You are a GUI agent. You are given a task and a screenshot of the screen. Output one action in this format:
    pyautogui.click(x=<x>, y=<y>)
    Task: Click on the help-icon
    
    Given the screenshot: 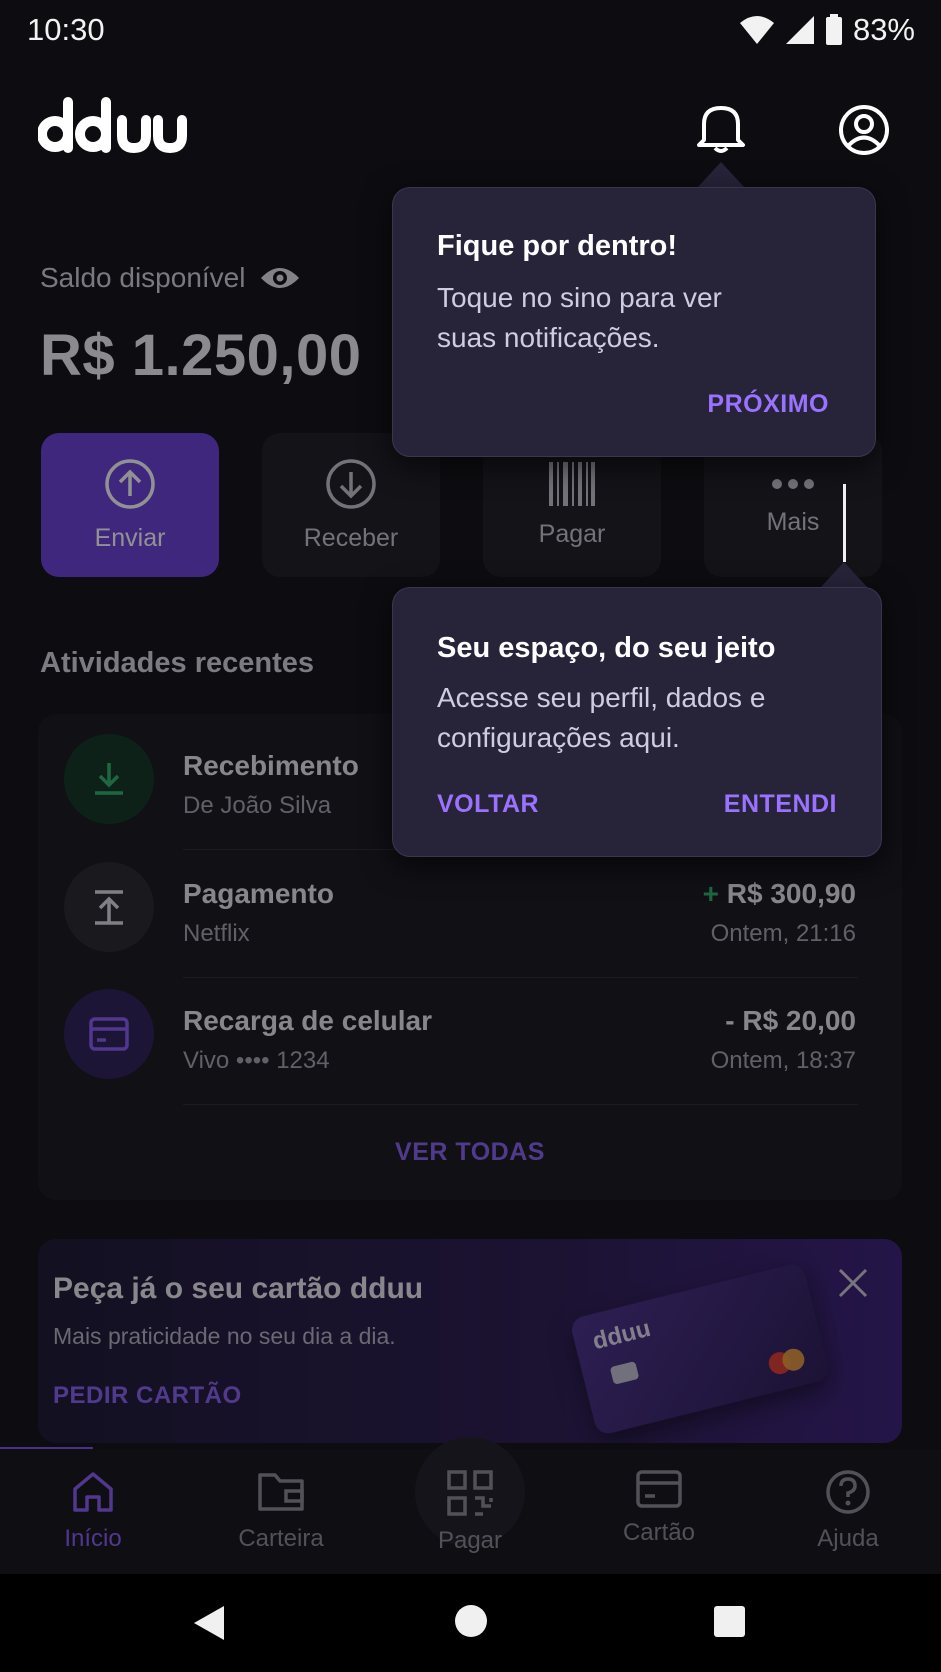 What is the action you would take?
    pyautogui.click(x=848, y=1492)
    